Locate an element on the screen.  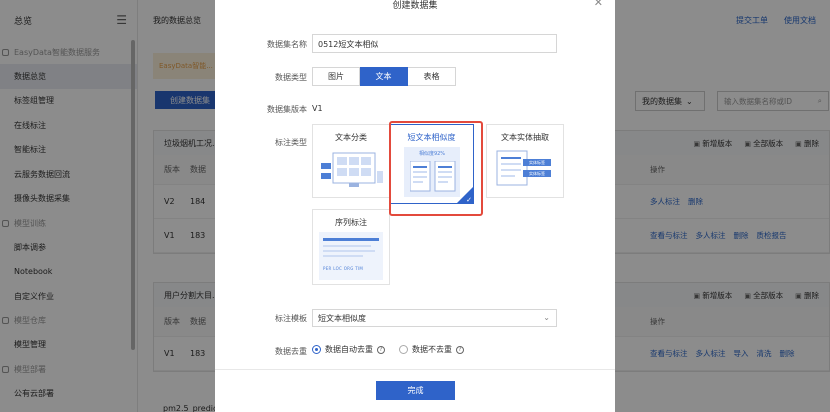
template-select: 短文本相似度 ⌄ is located at coordinates (434, 318).